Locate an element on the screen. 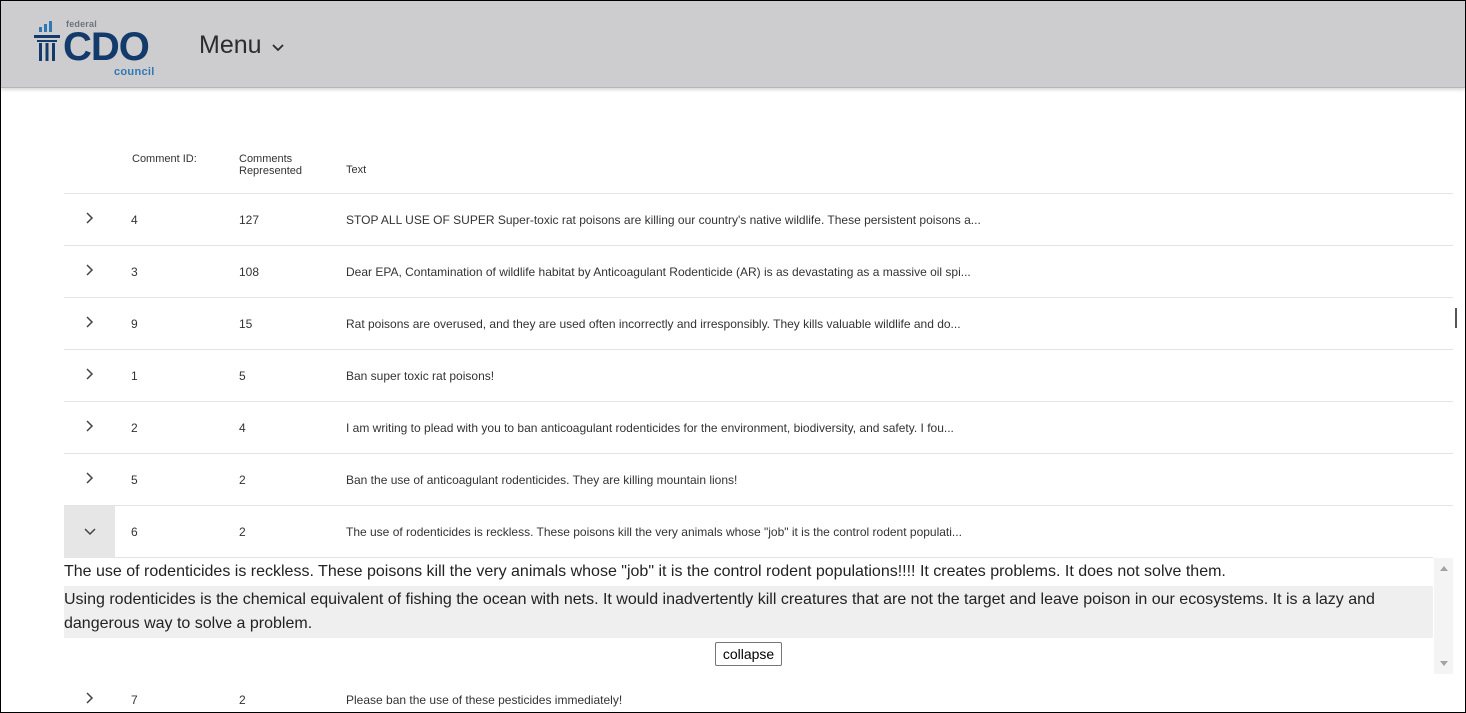 The height and width of the screenshot is (713, 1466). logo-council-text: council is located at coordinates (134, 72).